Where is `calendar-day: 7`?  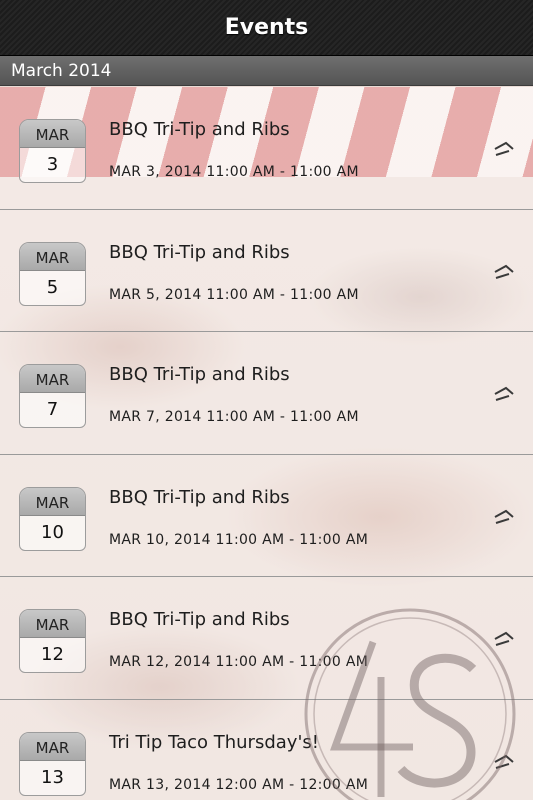
calendar-day: 7 is located at coordinates (52, 409).